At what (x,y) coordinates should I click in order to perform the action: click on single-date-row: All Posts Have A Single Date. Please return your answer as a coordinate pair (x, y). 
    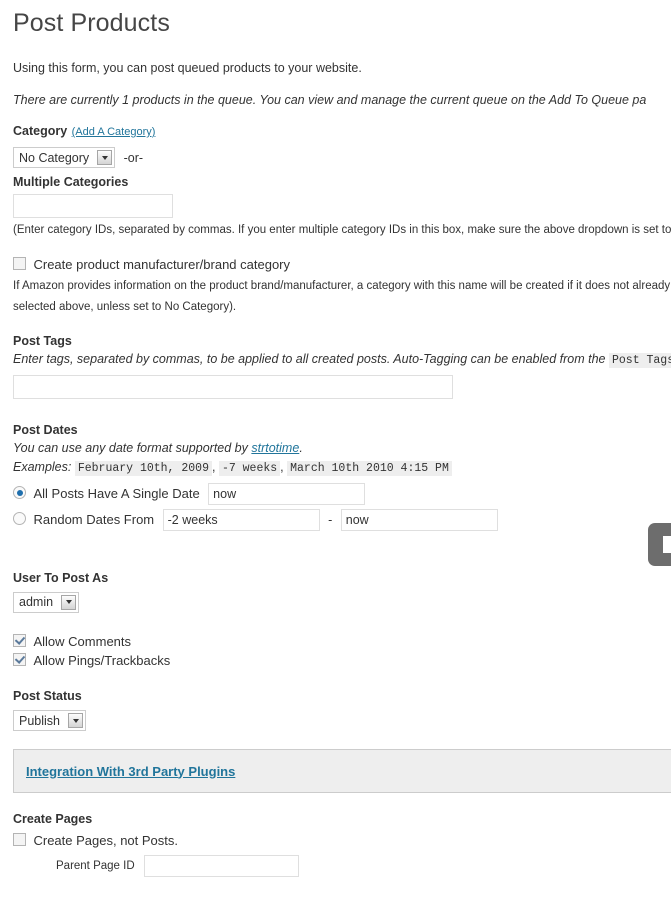
    Looking at the image, I should click on (342, 493).